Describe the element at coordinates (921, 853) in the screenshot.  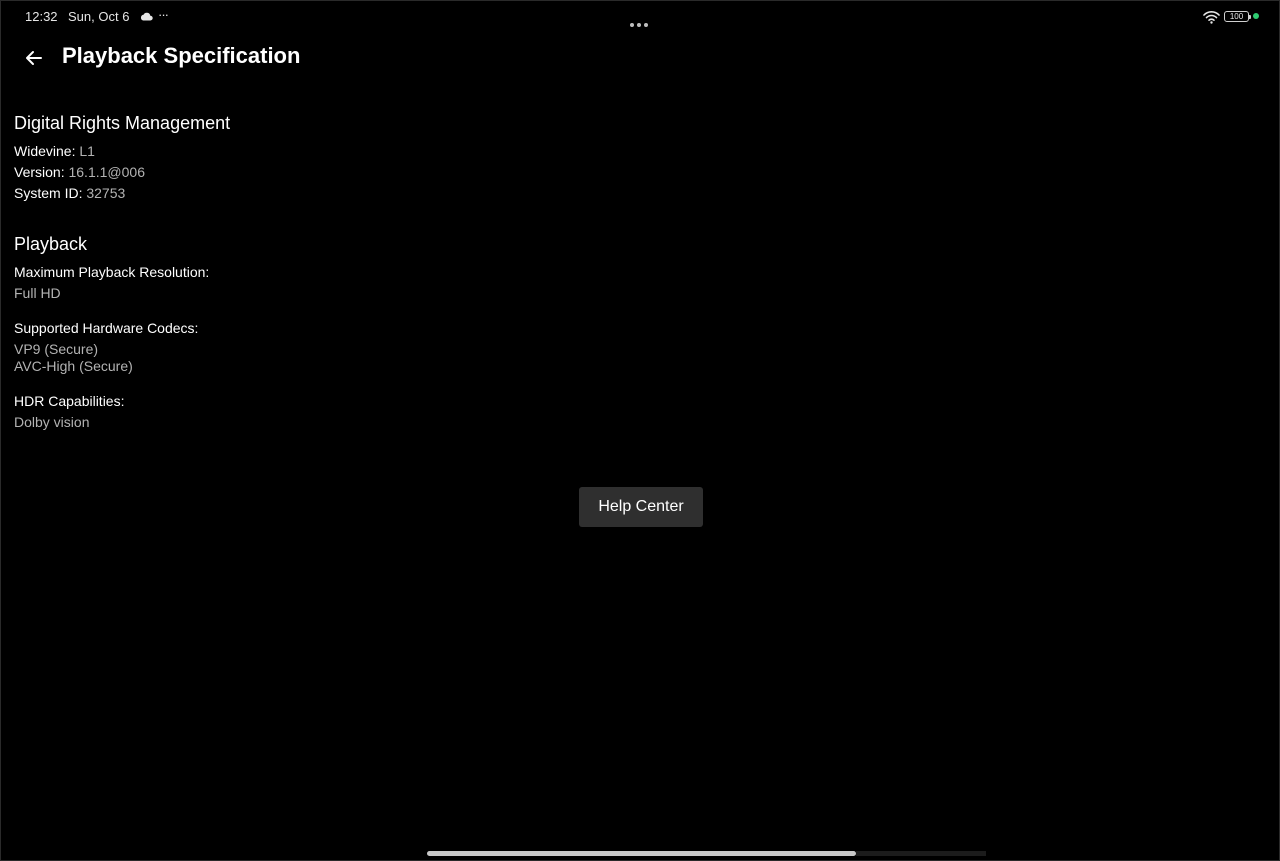
I see `nav-bar-segment` at that location.